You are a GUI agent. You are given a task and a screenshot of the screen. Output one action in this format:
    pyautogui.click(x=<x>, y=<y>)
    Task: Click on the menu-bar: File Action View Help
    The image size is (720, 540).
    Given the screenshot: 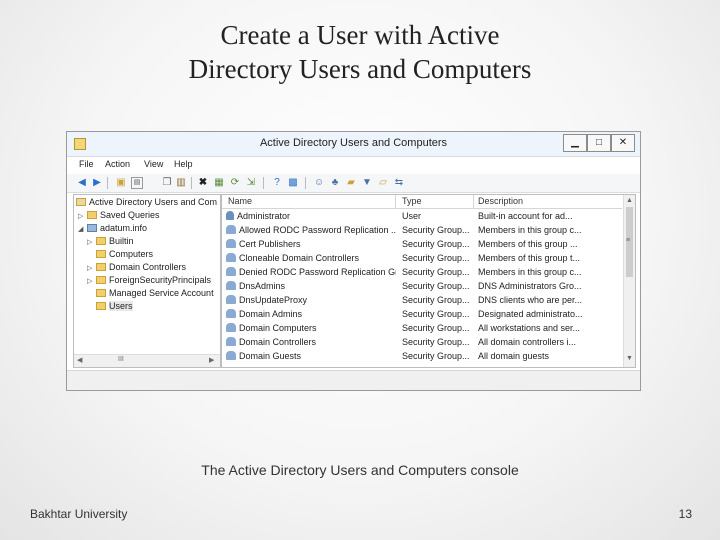 What is the action you would take?
    pyautogui.click(x=353, y=165)
    